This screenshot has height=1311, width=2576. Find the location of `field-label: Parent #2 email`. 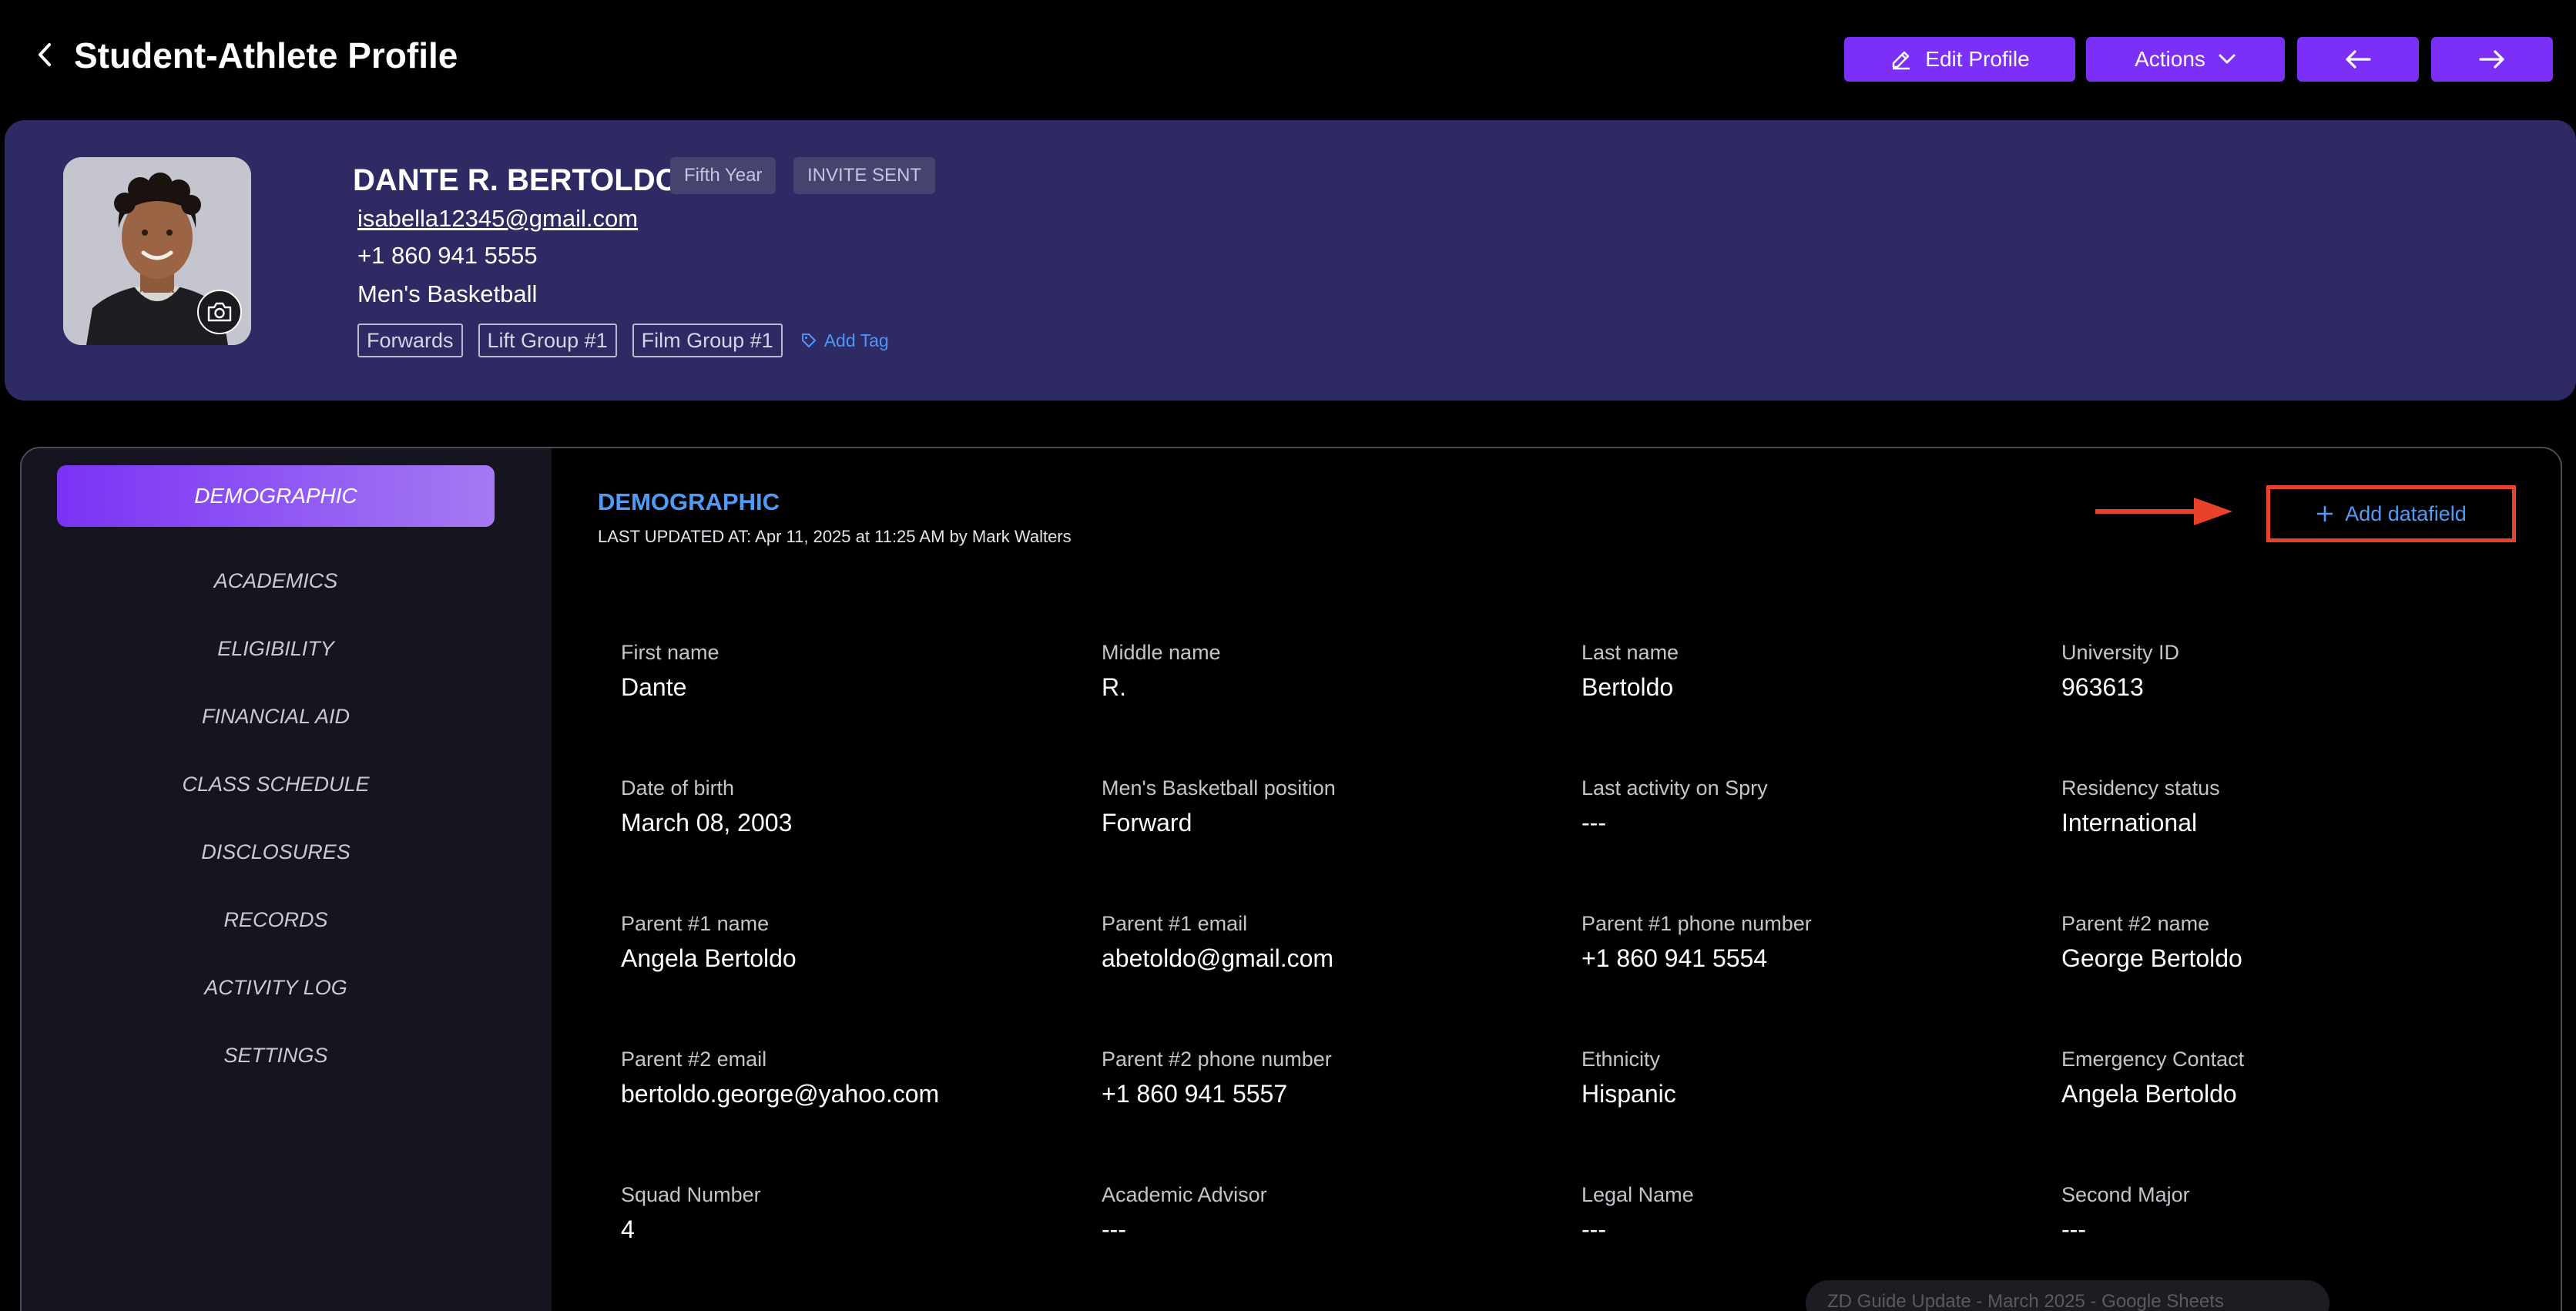

field-label: Parent #2 email is located at coordinates (694, 1060).